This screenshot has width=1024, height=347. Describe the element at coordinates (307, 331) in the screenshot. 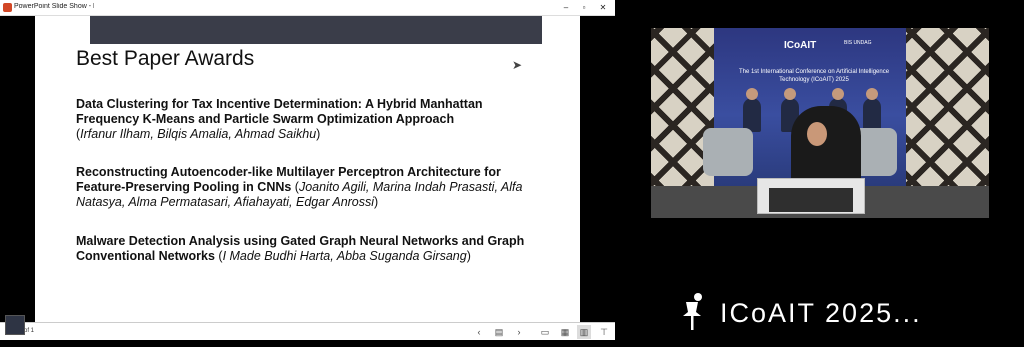

I see `slideshow-status-bar: of 1 ‹ ▤ › ▭ ▦ ▥ ⊤` at that location.